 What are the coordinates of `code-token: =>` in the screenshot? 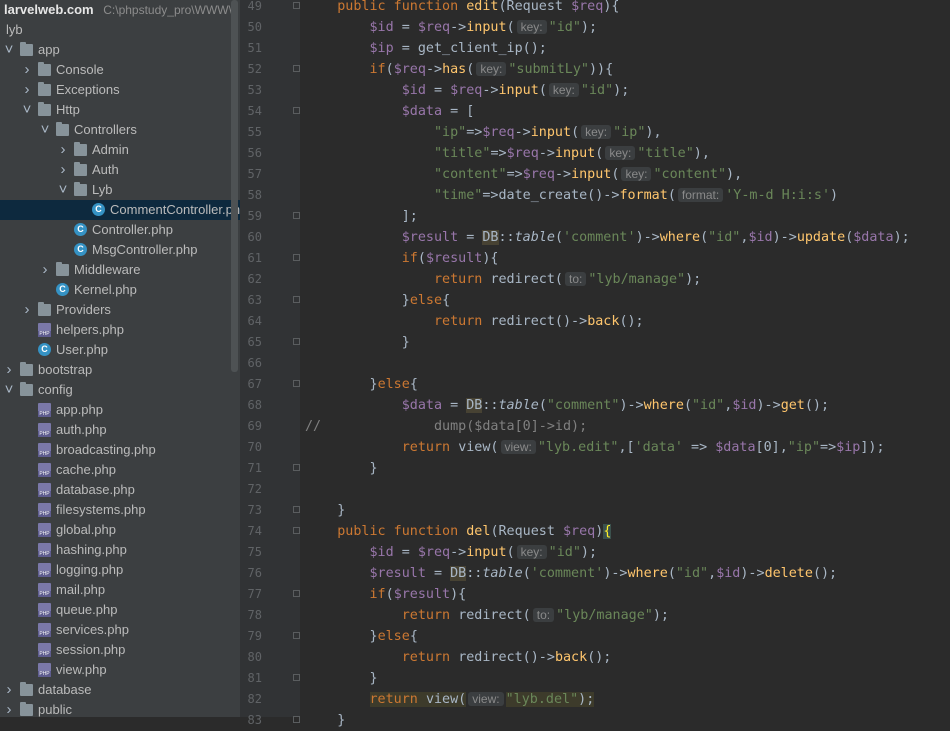 It's located at (498, 153).